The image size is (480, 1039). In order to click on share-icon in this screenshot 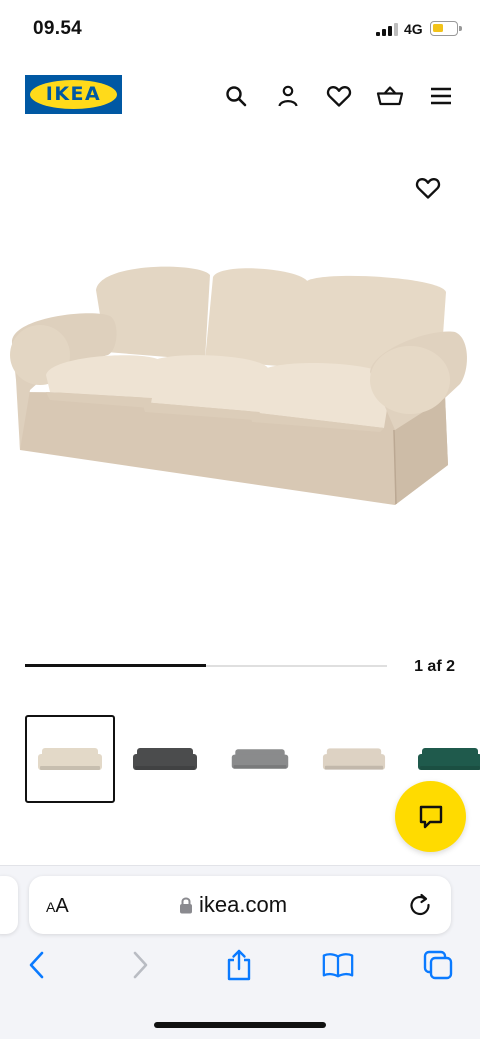, I will do `click(239, 965)`.